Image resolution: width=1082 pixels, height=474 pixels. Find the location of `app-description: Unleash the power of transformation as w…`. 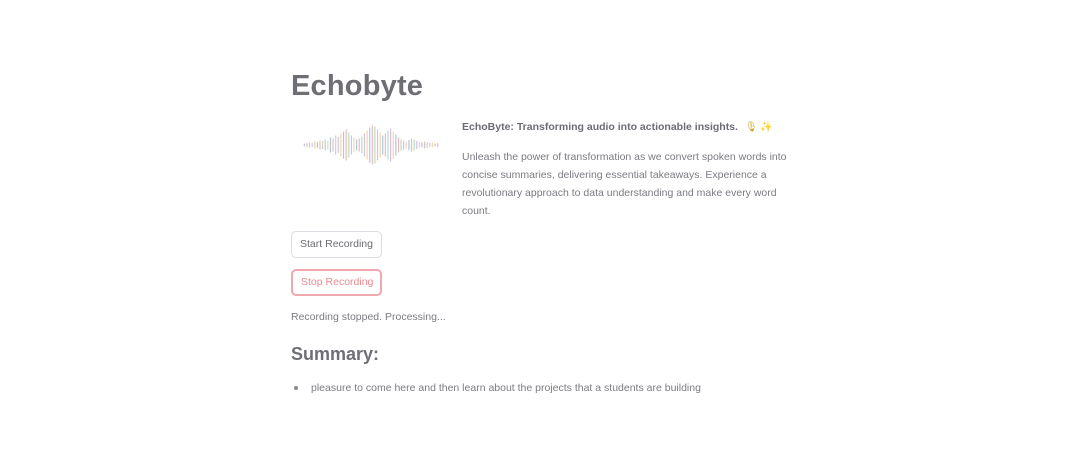

app-description: Unleash the power of transformation as w… is located at coordinates (624, 184).